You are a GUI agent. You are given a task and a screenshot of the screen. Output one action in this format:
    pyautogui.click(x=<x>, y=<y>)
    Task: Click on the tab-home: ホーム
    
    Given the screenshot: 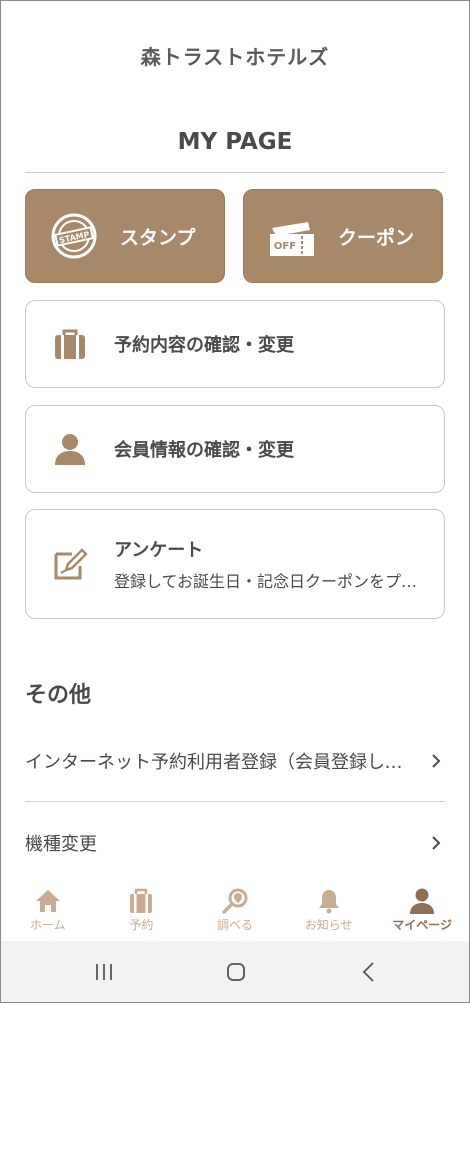 What is the action you would take?
    pyautogui.click(x=48, y=911)
    